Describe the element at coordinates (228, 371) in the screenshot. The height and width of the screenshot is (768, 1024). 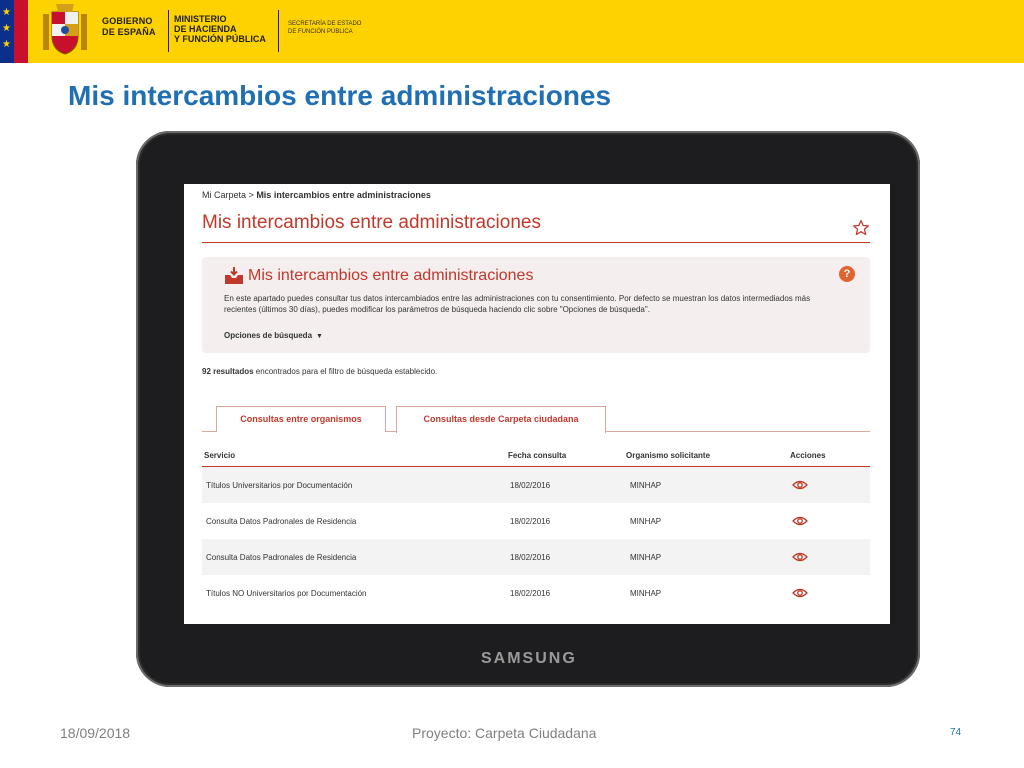
I see `results-count: 92 resultados` at that location.